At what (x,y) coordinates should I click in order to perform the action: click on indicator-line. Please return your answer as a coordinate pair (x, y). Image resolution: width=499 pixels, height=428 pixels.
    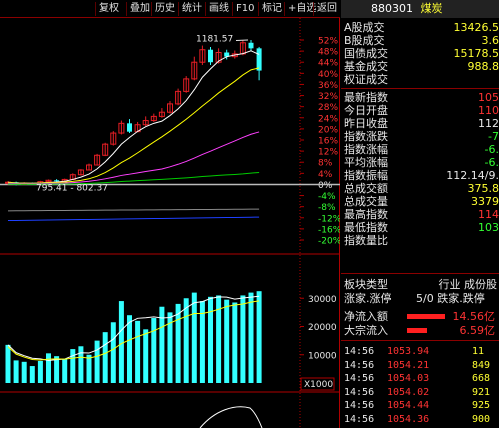
    Looking at the image, I should click on (231, 417).